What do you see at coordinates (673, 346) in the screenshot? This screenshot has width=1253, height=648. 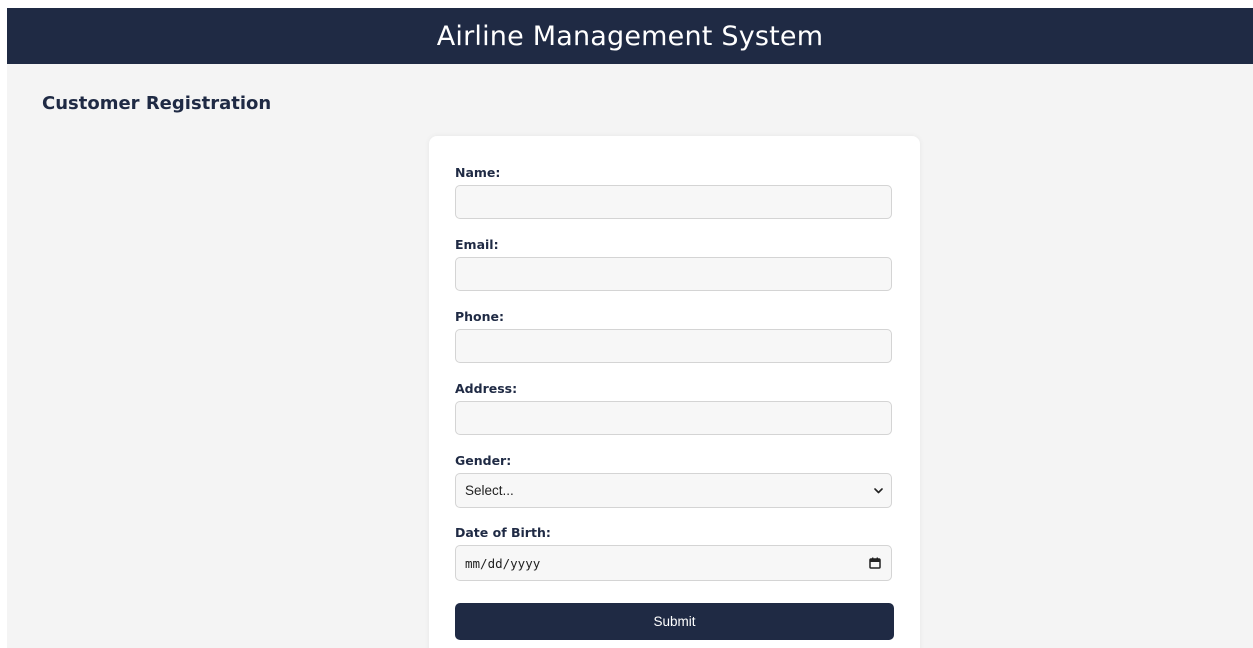 I see `phone-input` at bounding box center [673, 346].